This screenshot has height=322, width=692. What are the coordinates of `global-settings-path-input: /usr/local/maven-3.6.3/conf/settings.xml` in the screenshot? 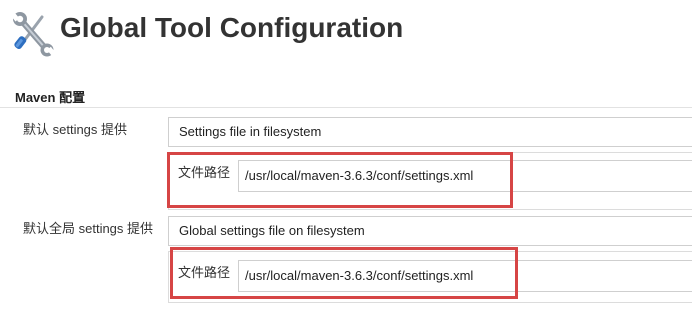 It's located at (465, 276).